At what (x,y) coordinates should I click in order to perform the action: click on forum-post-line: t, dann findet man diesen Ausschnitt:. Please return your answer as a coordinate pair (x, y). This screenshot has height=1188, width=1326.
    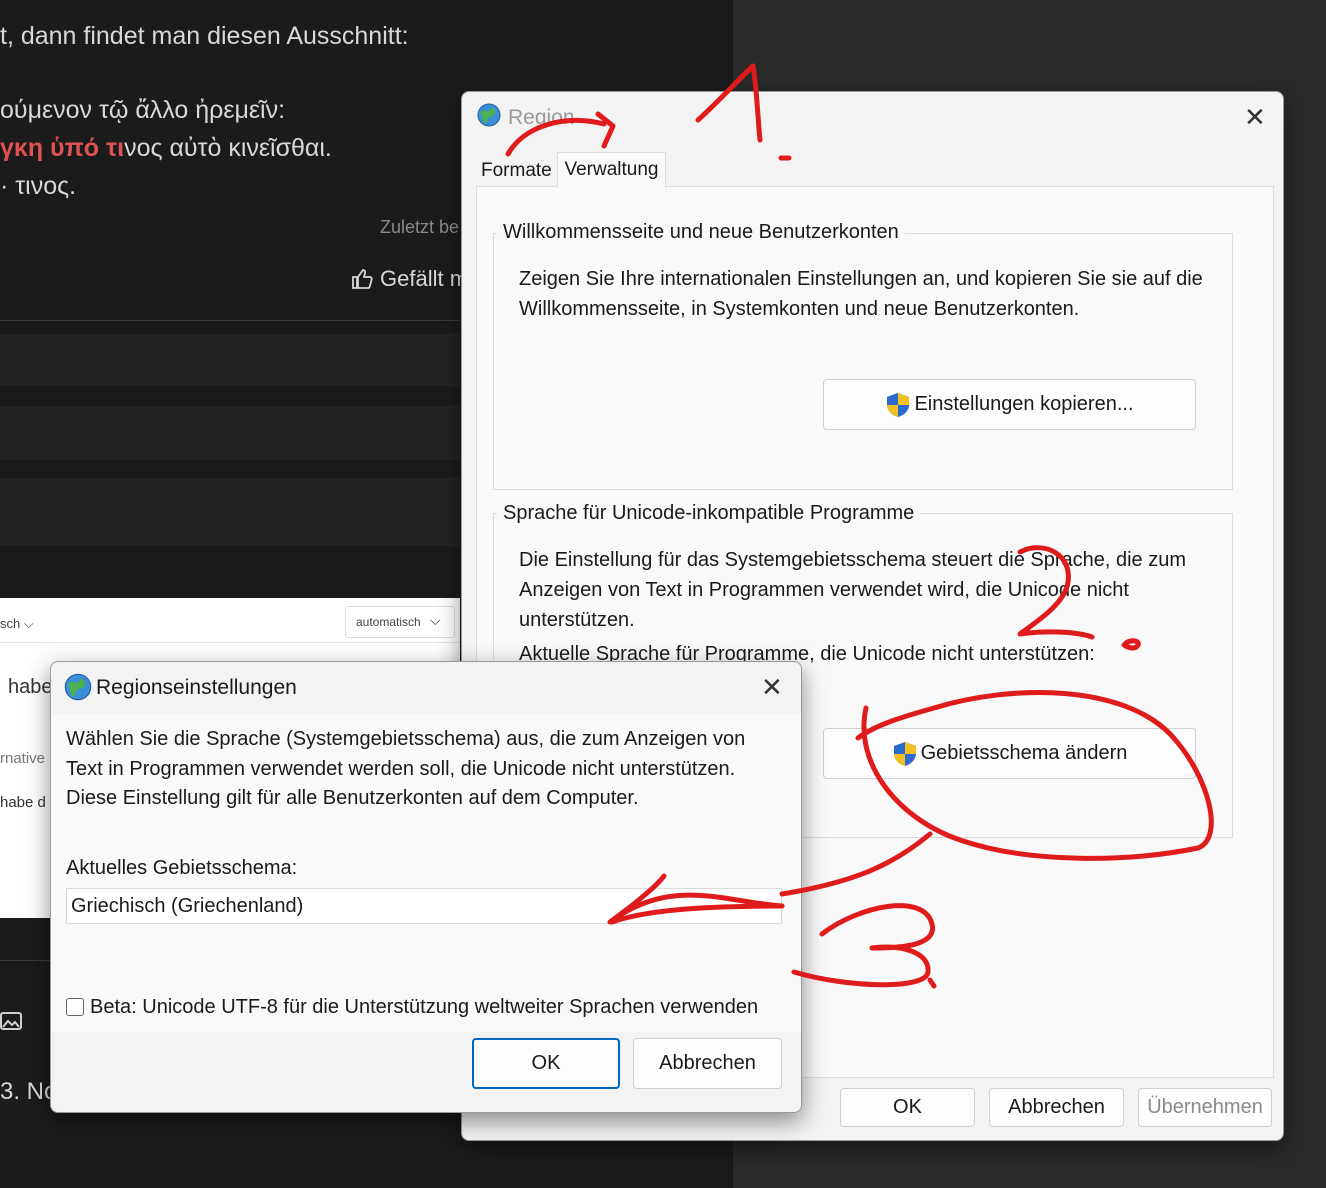
    Looking at the image, I should click on (204, 36).